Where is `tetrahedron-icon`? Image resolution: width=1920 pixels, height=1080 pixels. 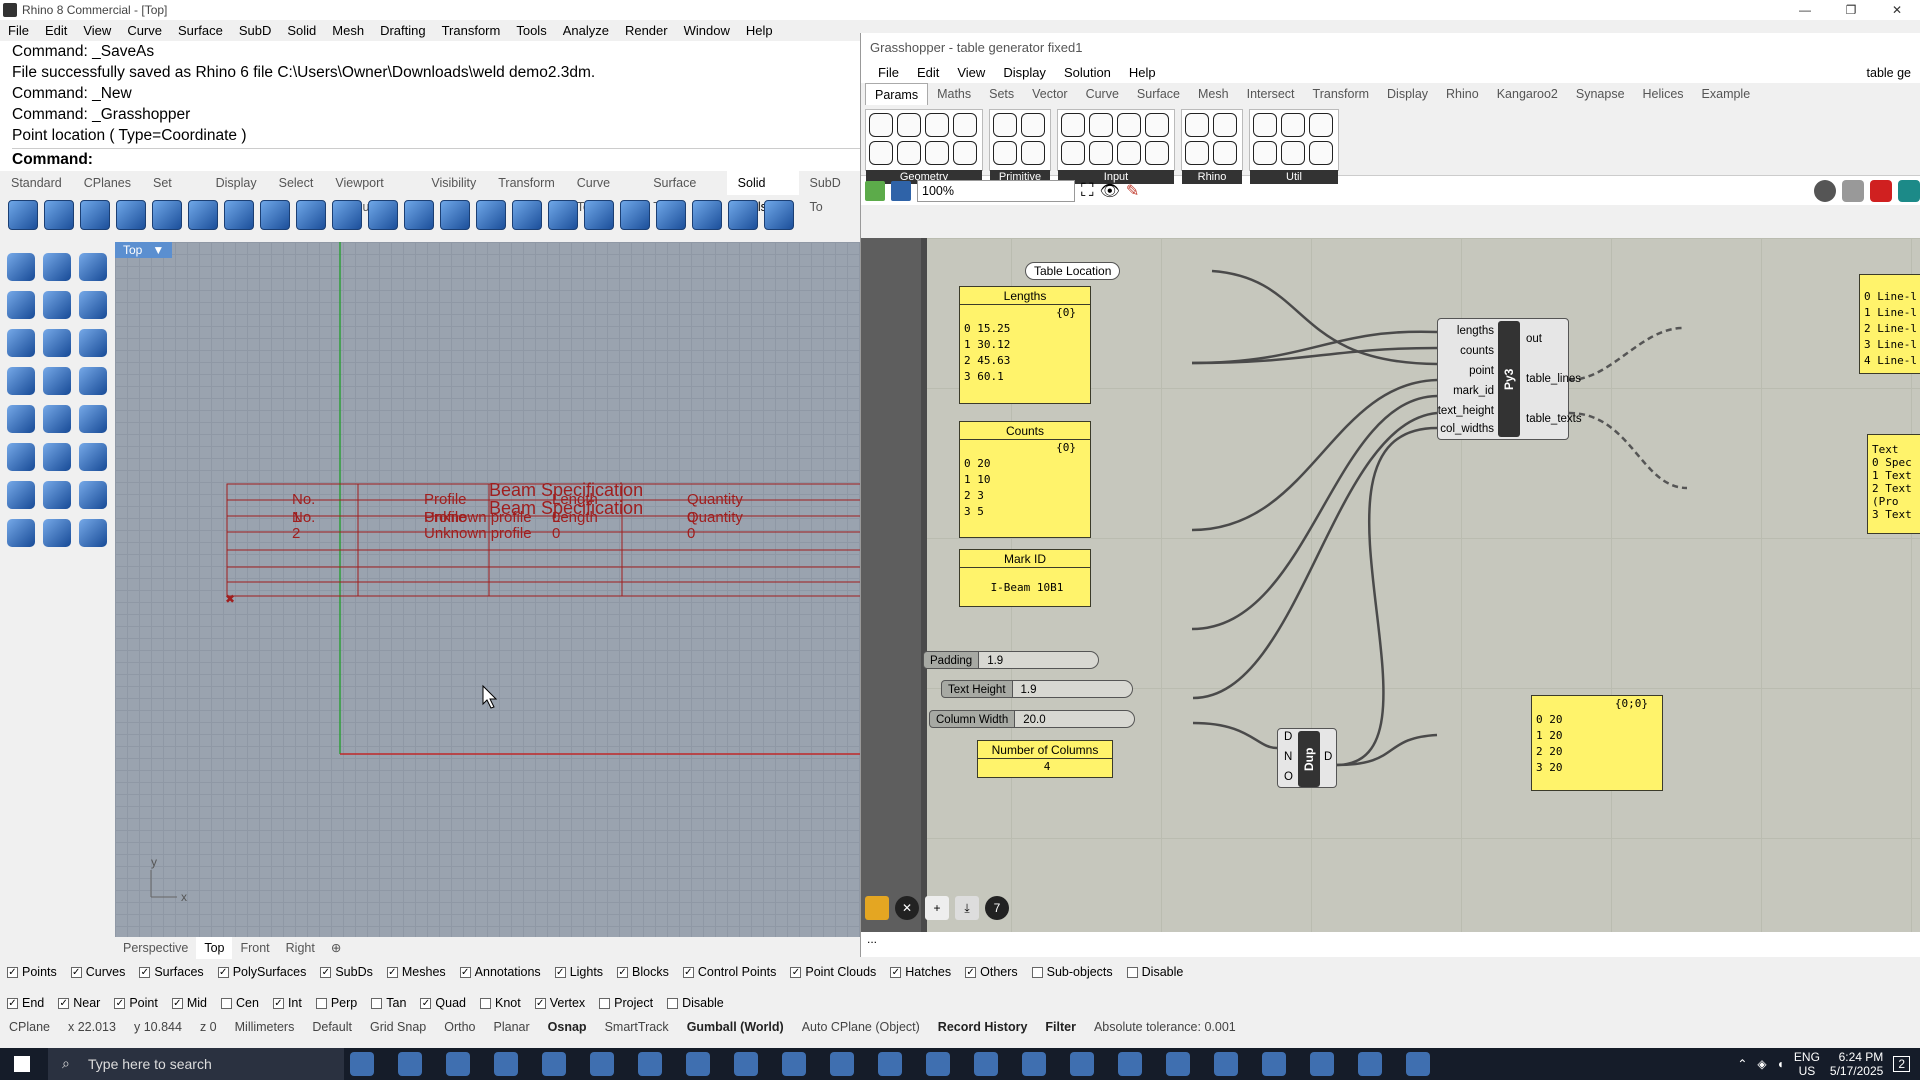
tetrahedron-icon is located at coordinates (93, 419).